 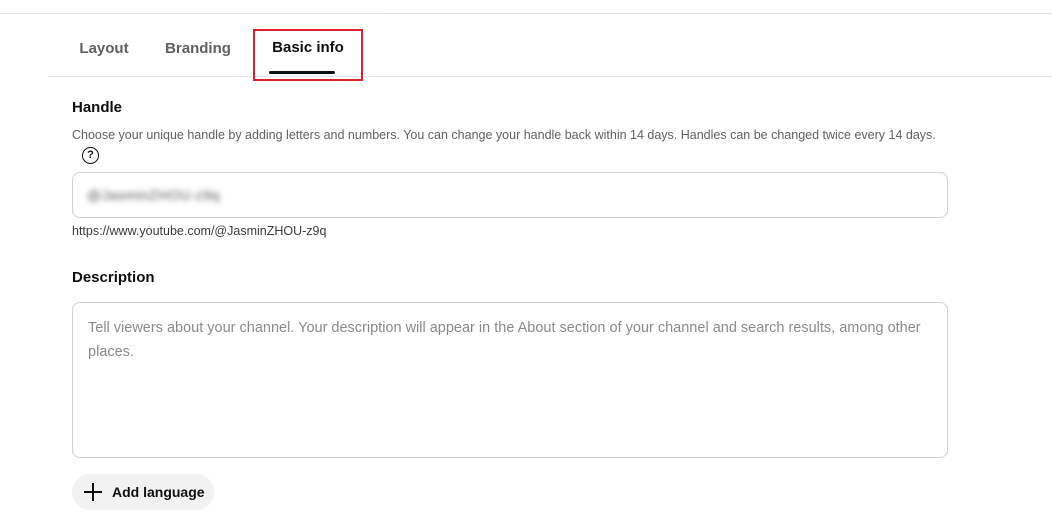 I want to click on tab-layout: Layout, so click(x=104, y=48).